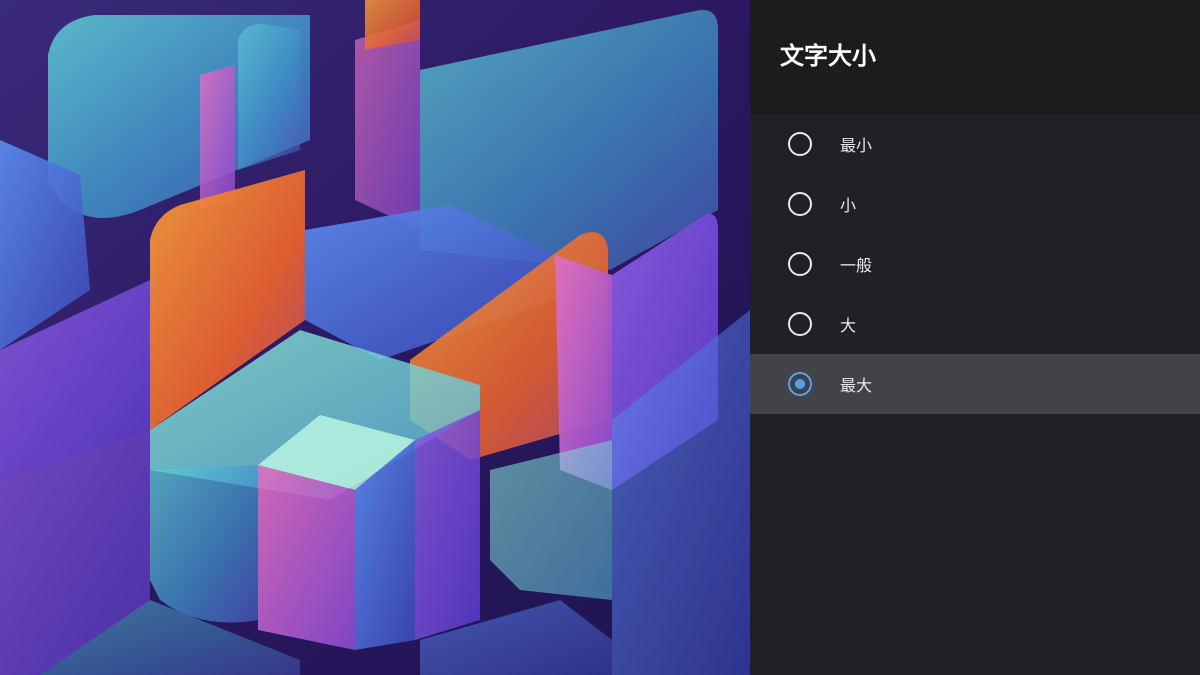 The image size is (1200, 675). Describe the element at coordinates (848, 205) in the screenshot. I see `option-label: 小` at that location.